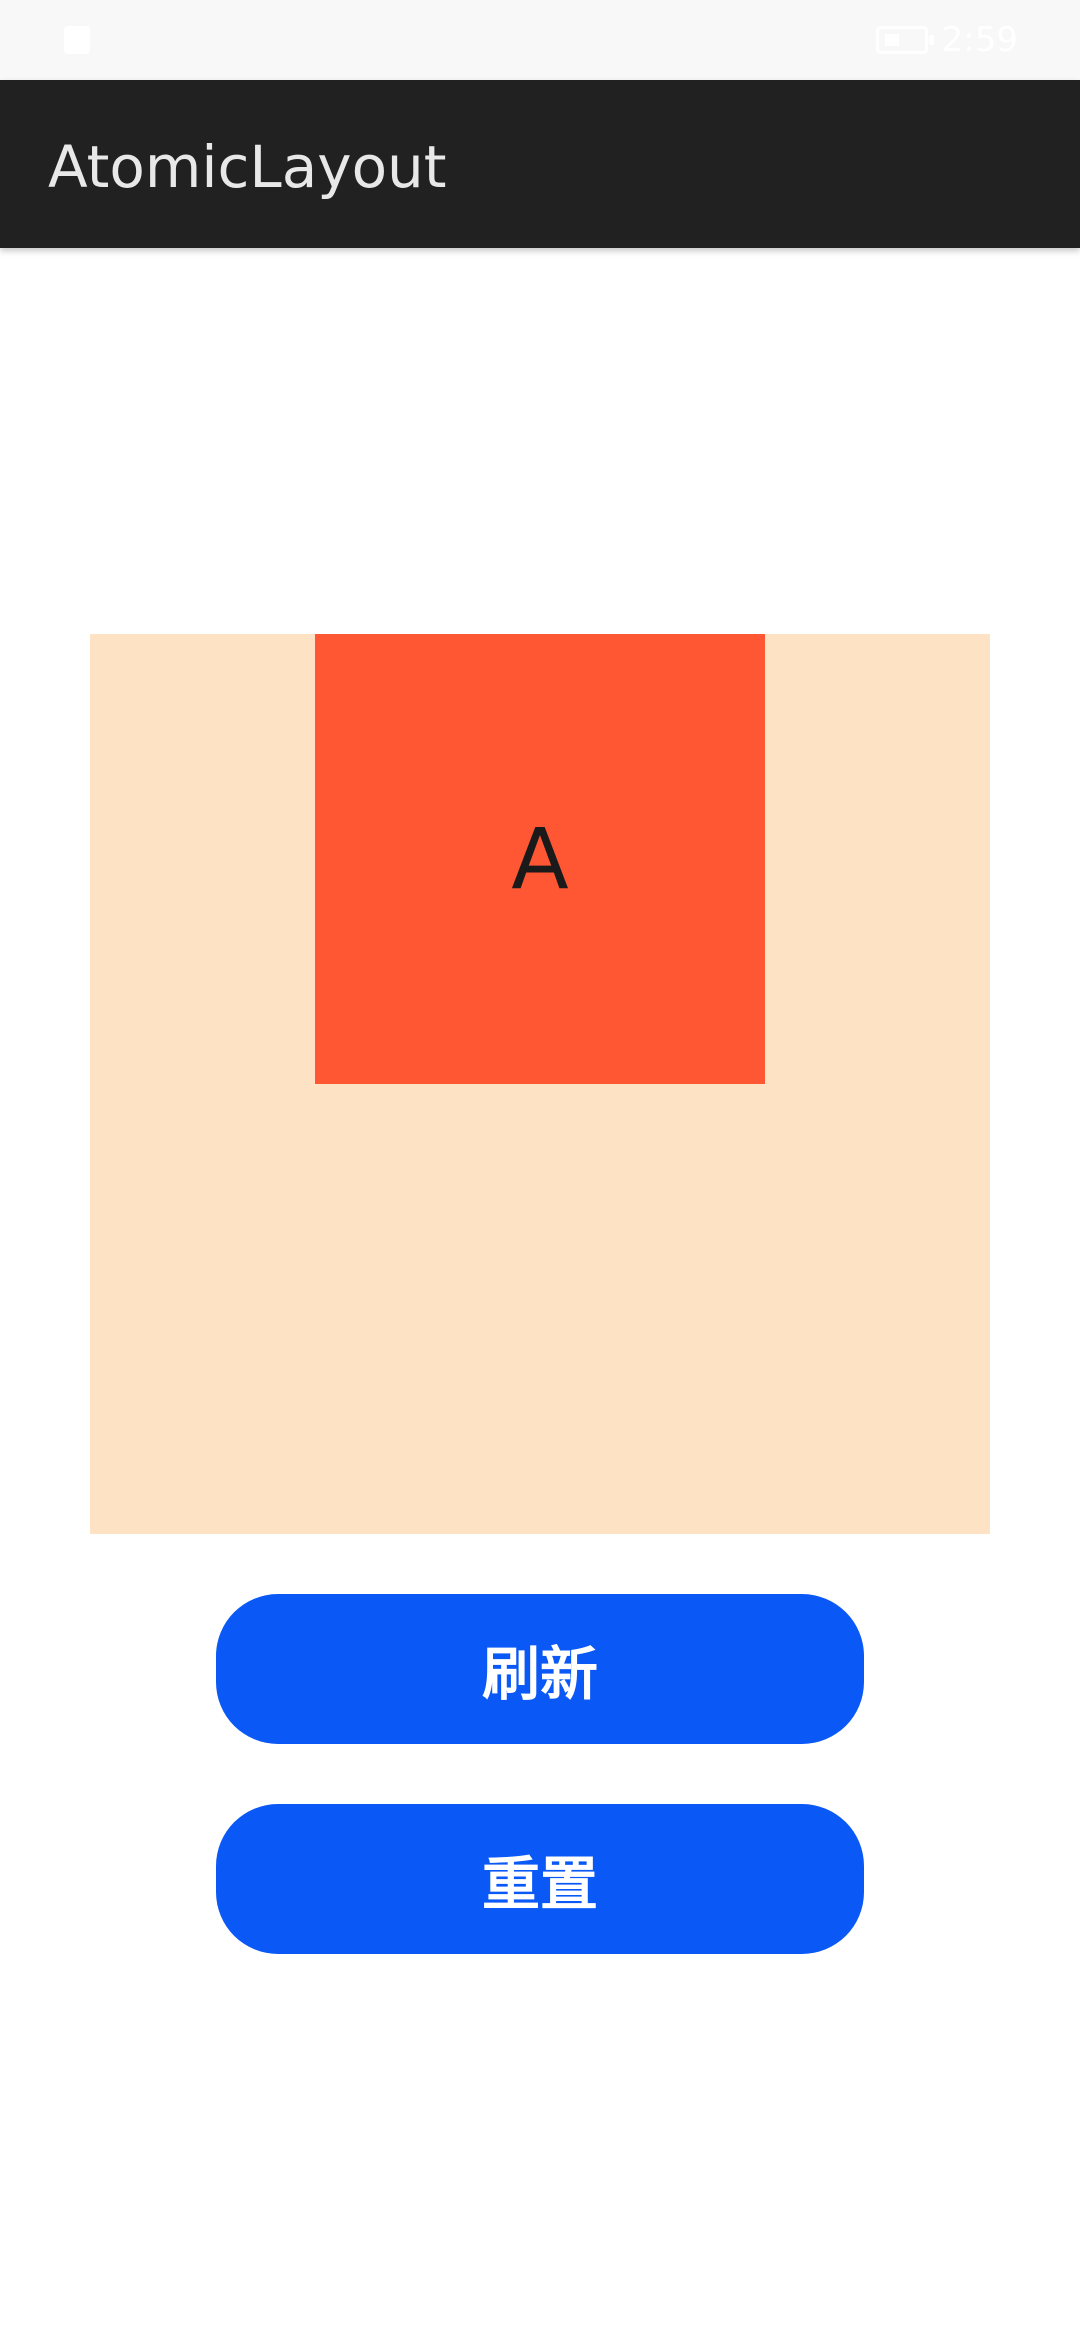 The height and width of the screenshot is (2340, 1080). Describe the element at coordinates (979, 40) in the screenshot. I see `status-time: 2:59` at that location.